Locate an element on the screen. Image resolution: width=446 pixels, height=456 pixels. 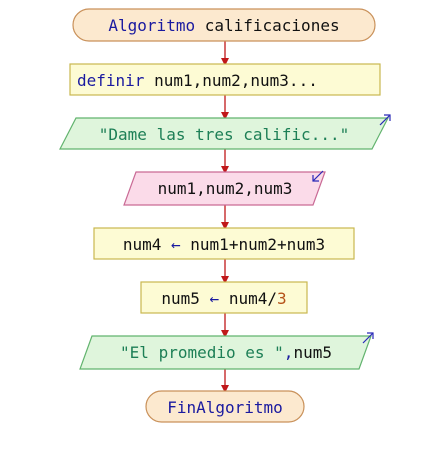
assign-1-target: num4 is located at coordinates (142, 244).